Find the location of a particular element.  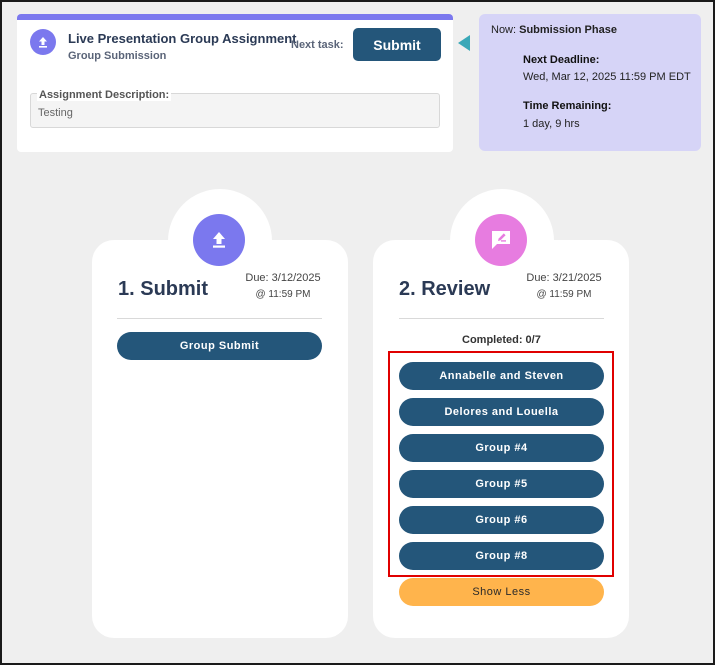

next-deadline-label: Next Deadline: is located at coordinates (561, 60).